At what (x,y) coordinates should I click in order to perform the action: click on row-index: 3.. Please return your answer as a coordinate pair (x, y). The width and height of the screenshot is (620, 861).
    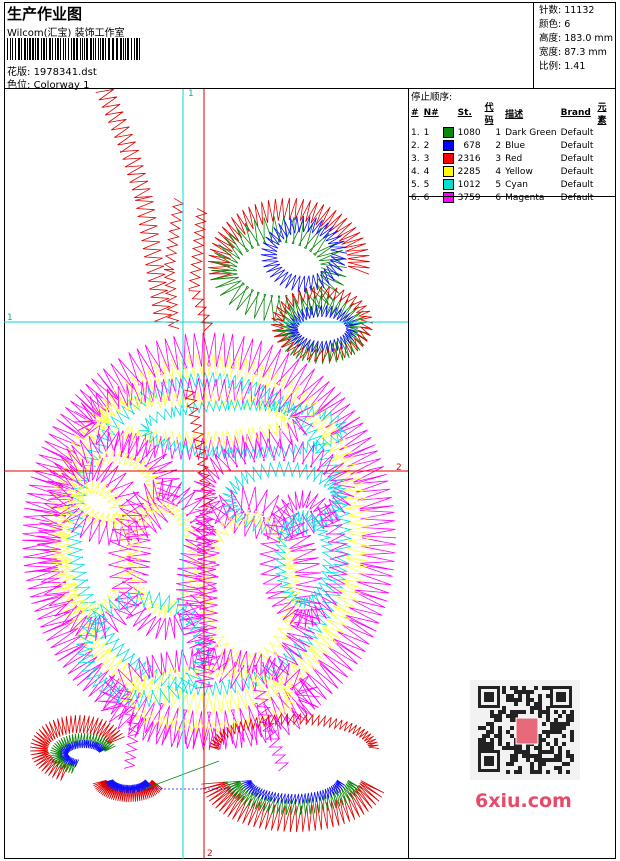
    Looking at the image, I should click on (415, 158).